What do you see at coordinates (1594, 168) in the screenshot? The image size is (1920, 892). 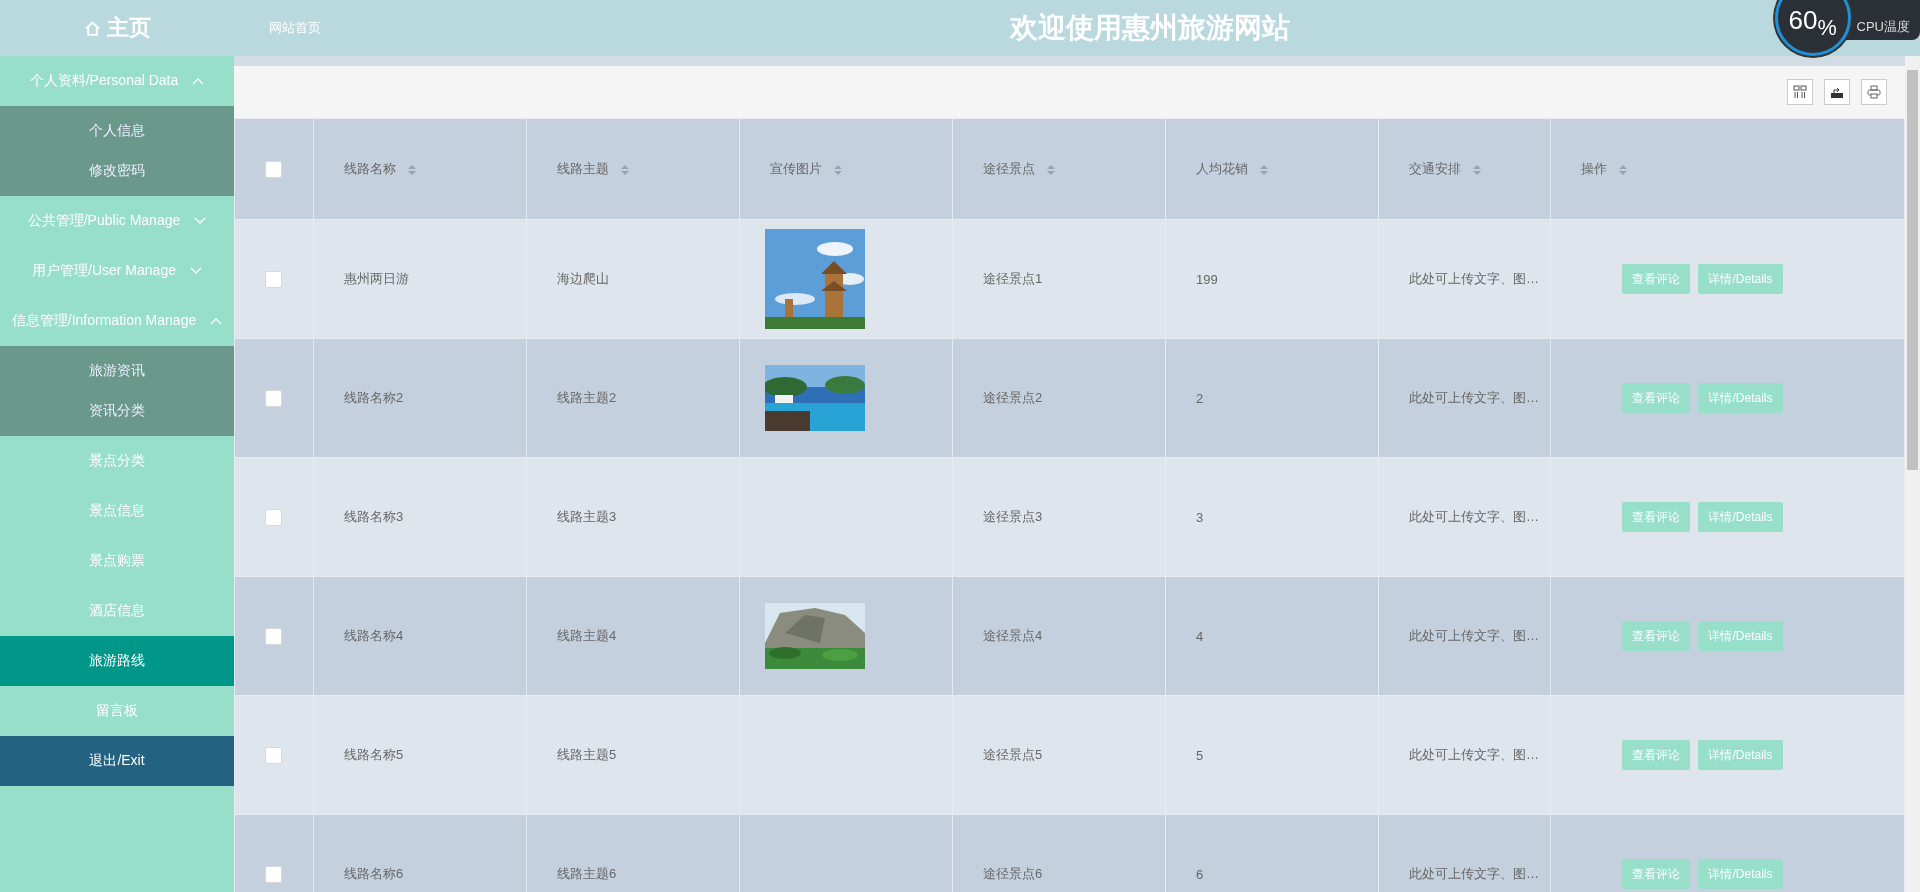 I see `column-header: 操作` at bounding box center [1594, 168].